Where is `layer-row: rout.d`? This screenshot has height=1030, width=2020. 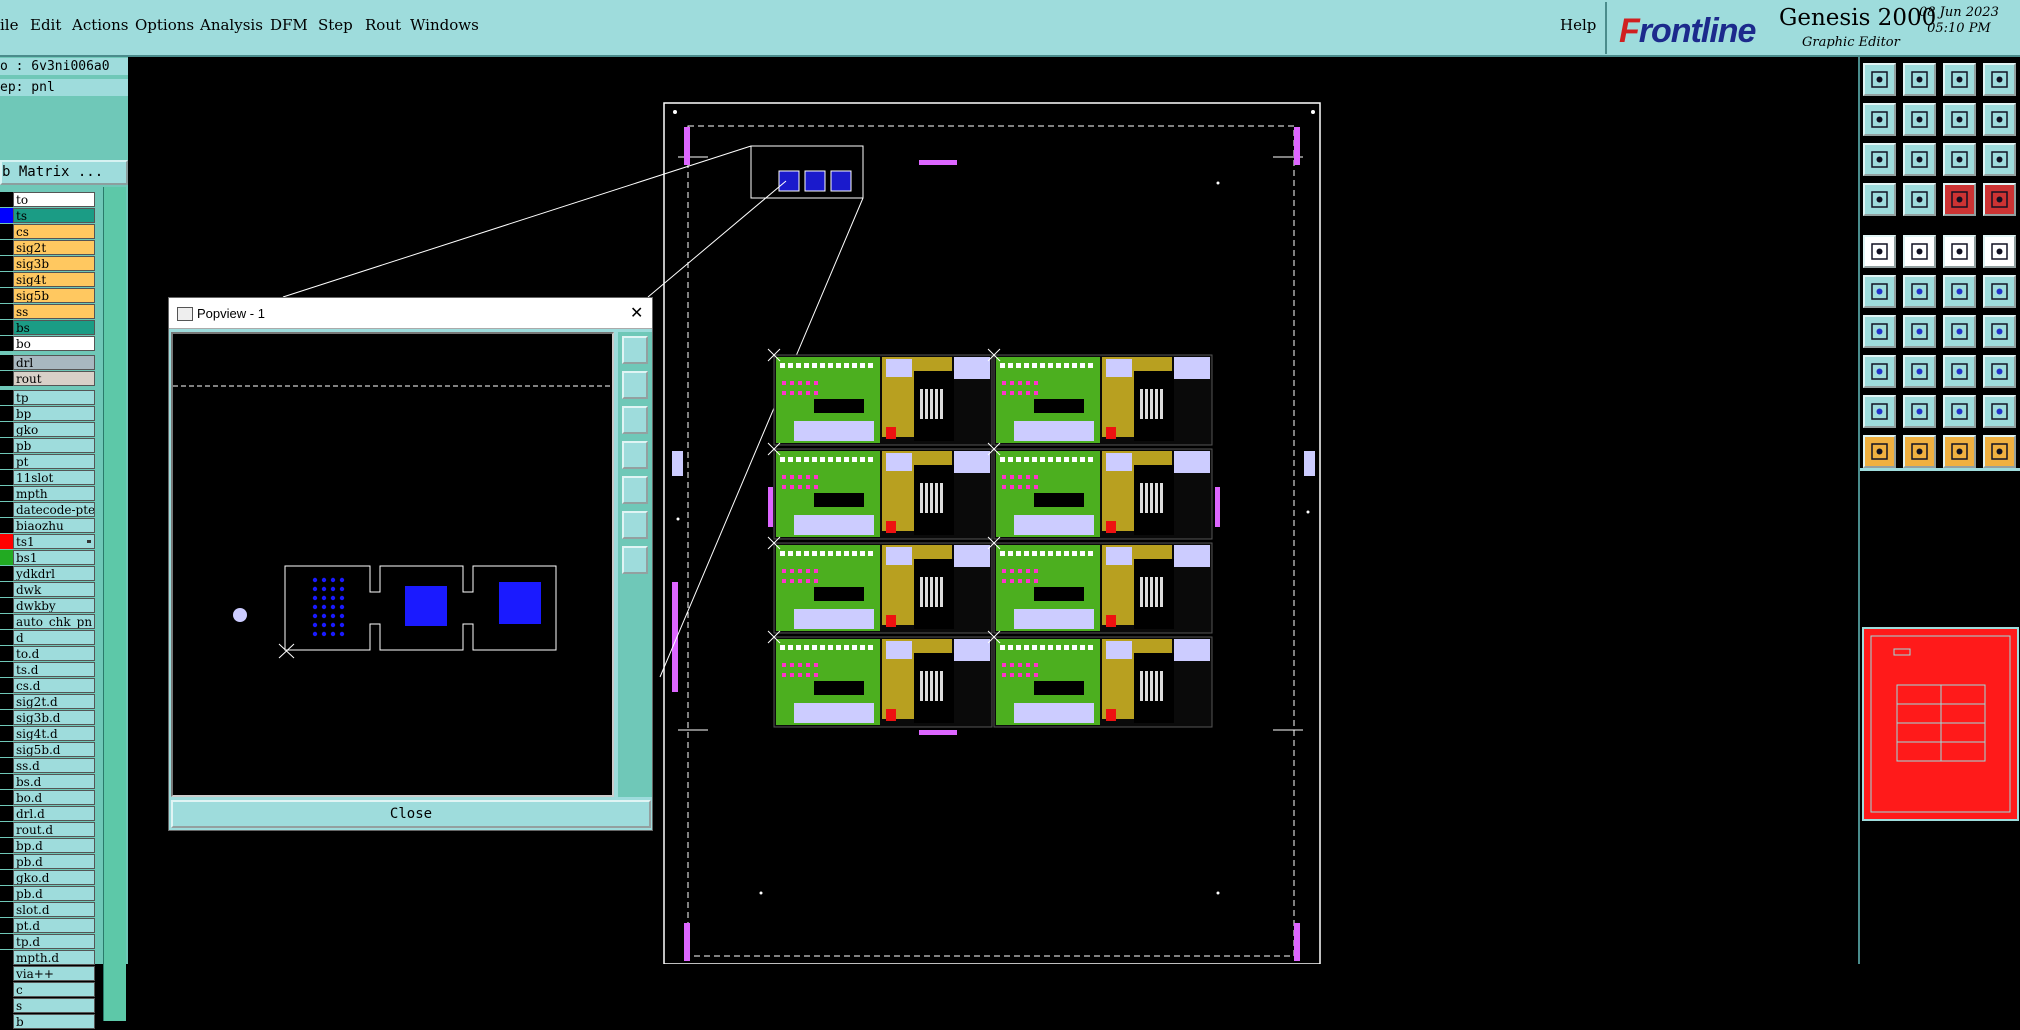 layer-row: rout.d is located at coordinates (50, 829).